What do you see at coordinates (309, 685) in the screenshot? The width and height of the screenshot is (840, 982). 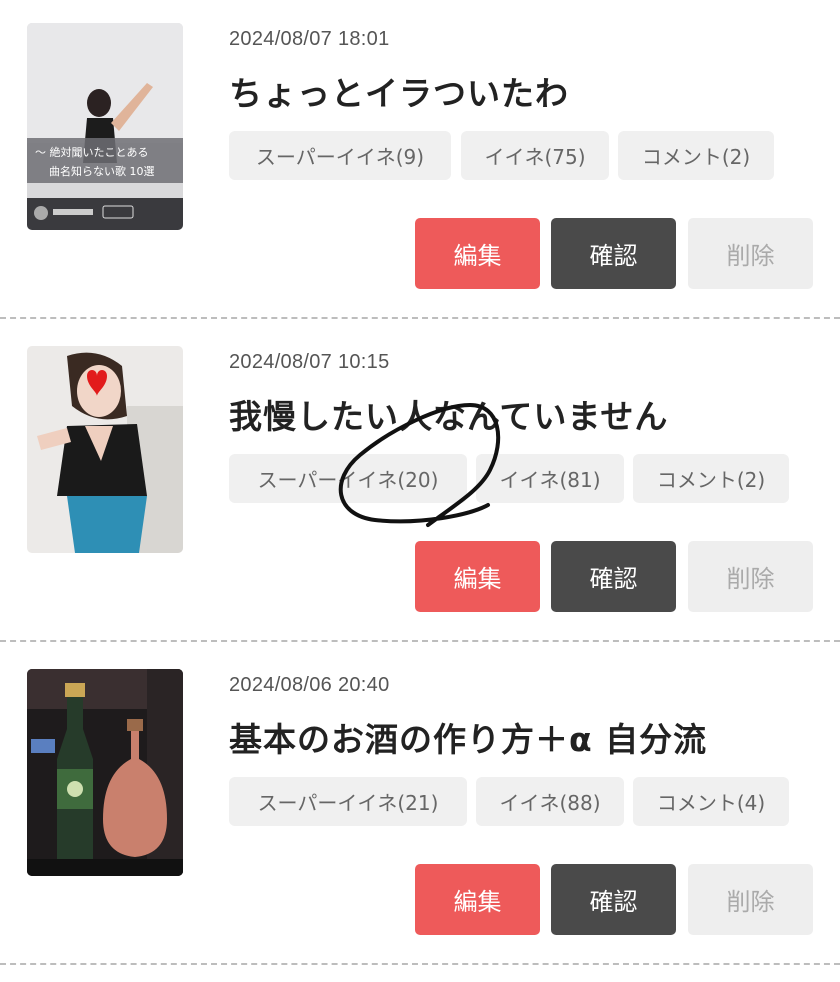 I see `post-date: 2024/08/06 20:40` at bounding box center [309, 685].